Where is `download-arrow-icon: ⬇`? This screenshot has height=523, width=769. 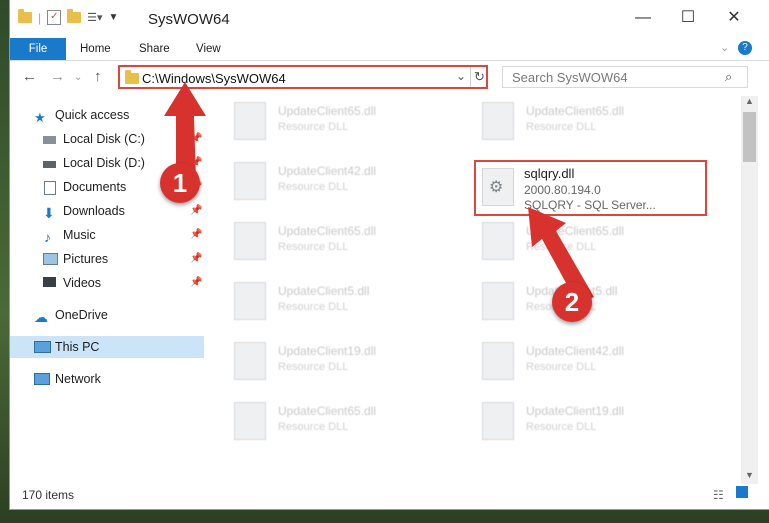
download-arrow-icon: ⬇ is located at coordinates (49, 213).